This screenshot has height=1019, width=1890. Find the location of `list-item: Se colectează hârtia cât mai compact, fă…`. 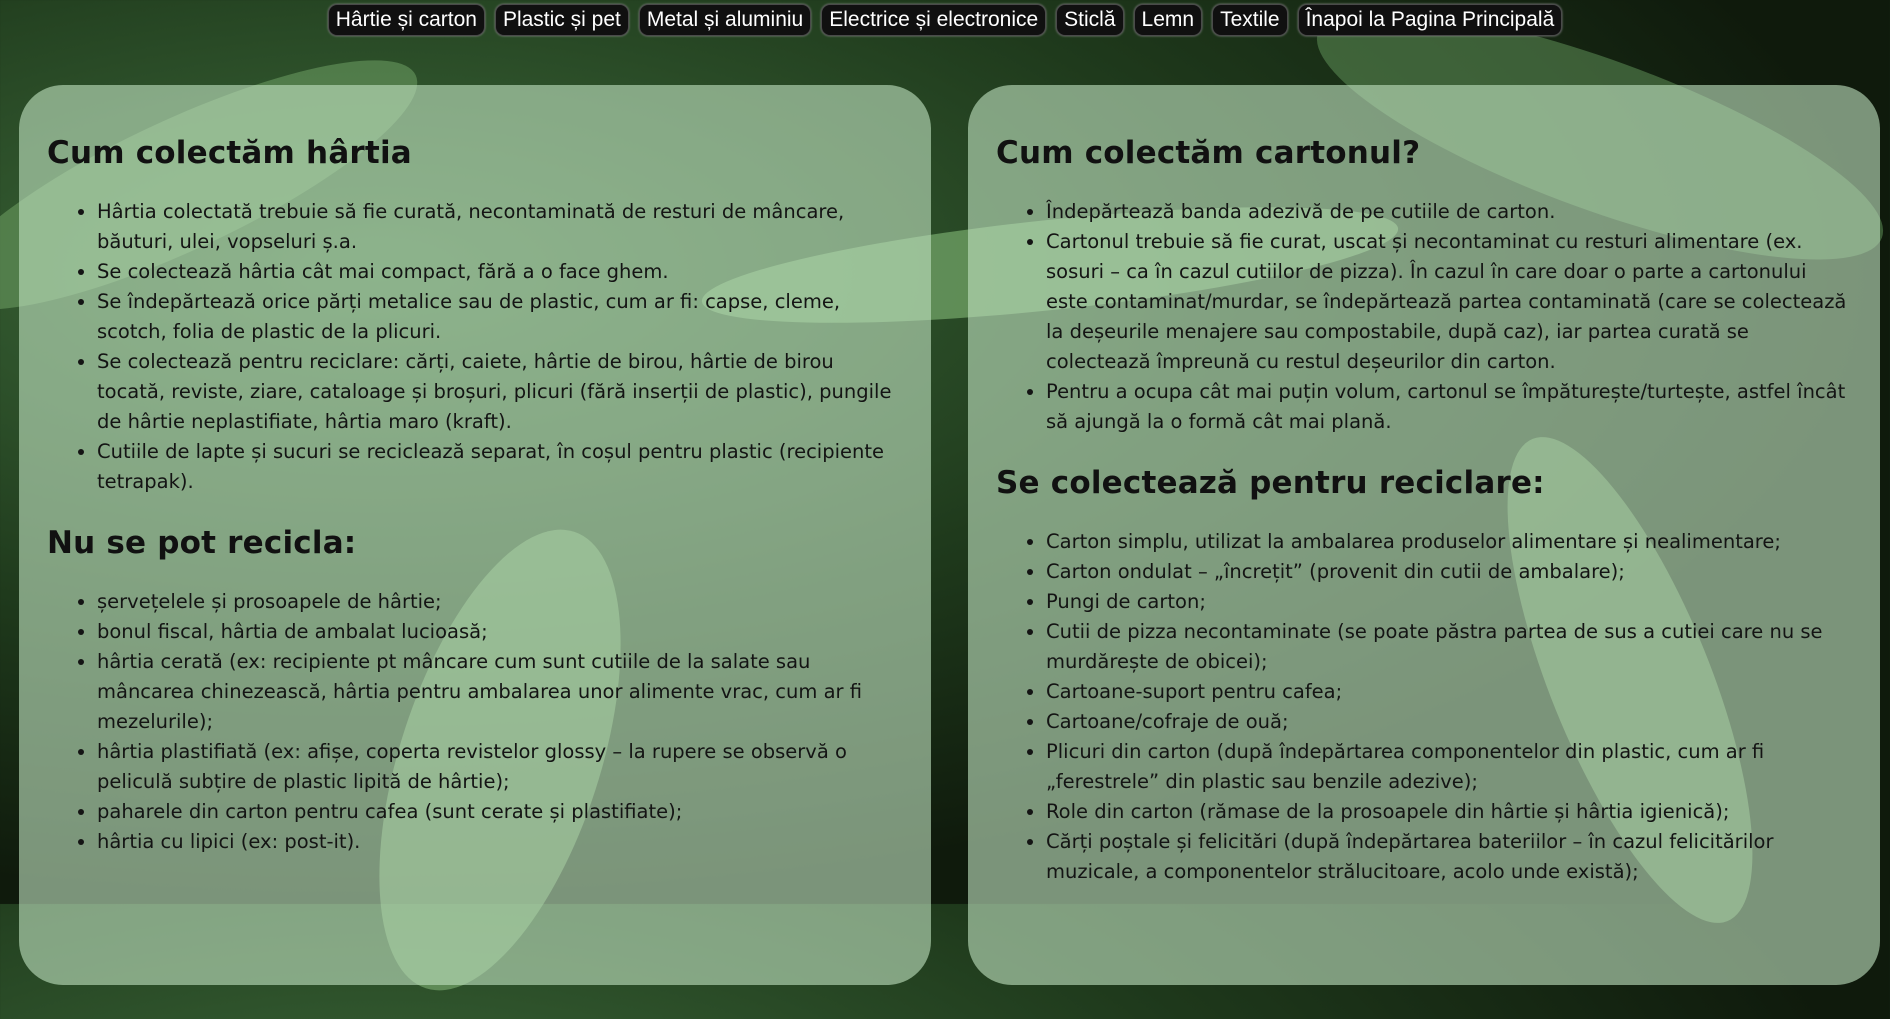

list-item: Se colectează hârtia cât mai compact, fă… is located at coordinates (500, 272).